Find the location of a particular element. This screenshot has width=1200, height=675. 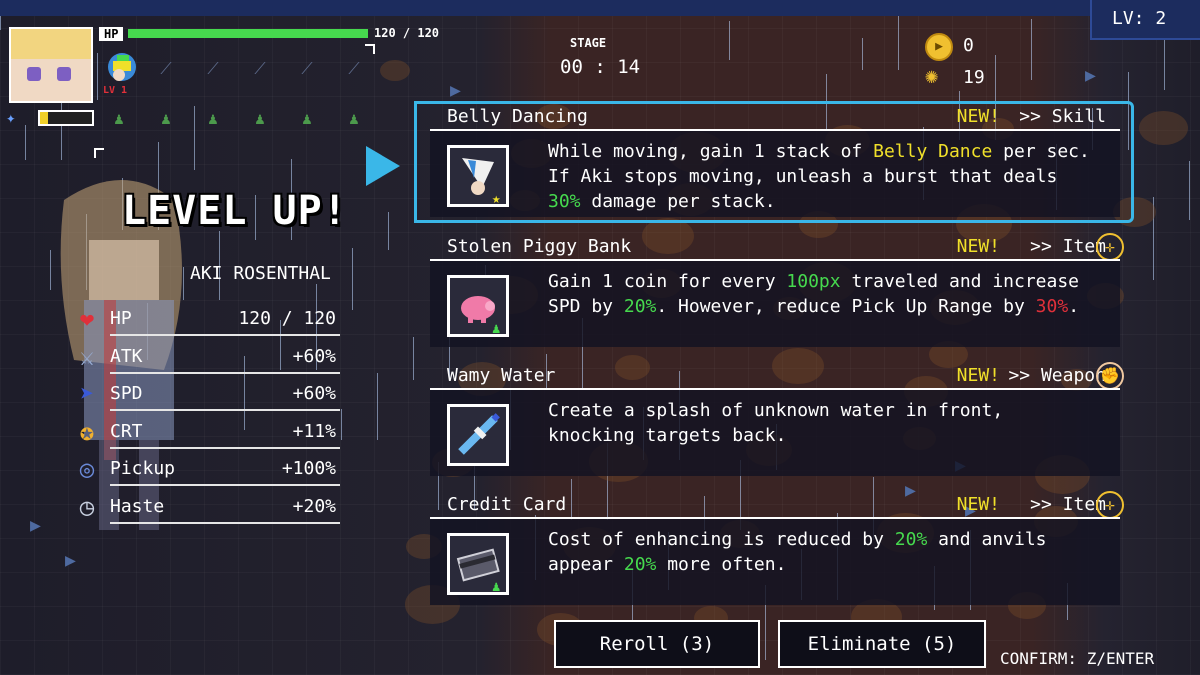

crit-icon: ✪ is located at coordinates (87, 431).